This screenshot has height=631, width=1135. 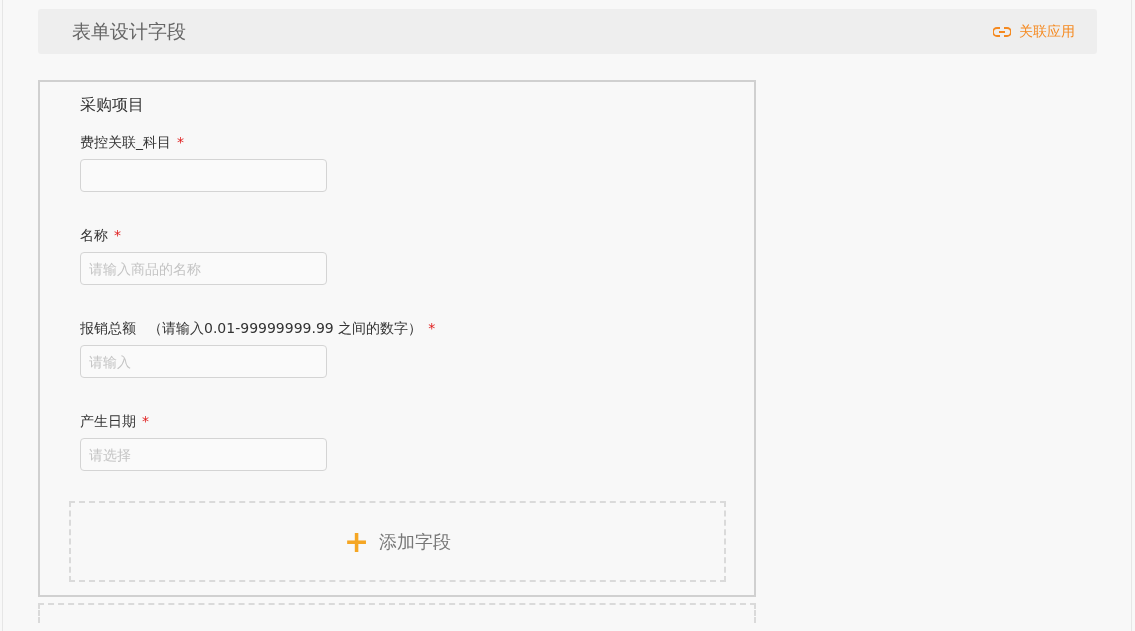 I want to click on field-label: 费控关联_科目, so click(x=125, y=143).